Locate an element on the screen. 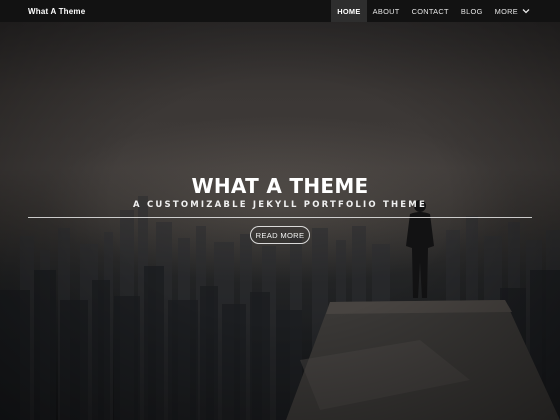  hero-subtitle: A CUSTOMIZABLE JEKYLL PORTFOLIO THEME is located at coordinates (280, 205).